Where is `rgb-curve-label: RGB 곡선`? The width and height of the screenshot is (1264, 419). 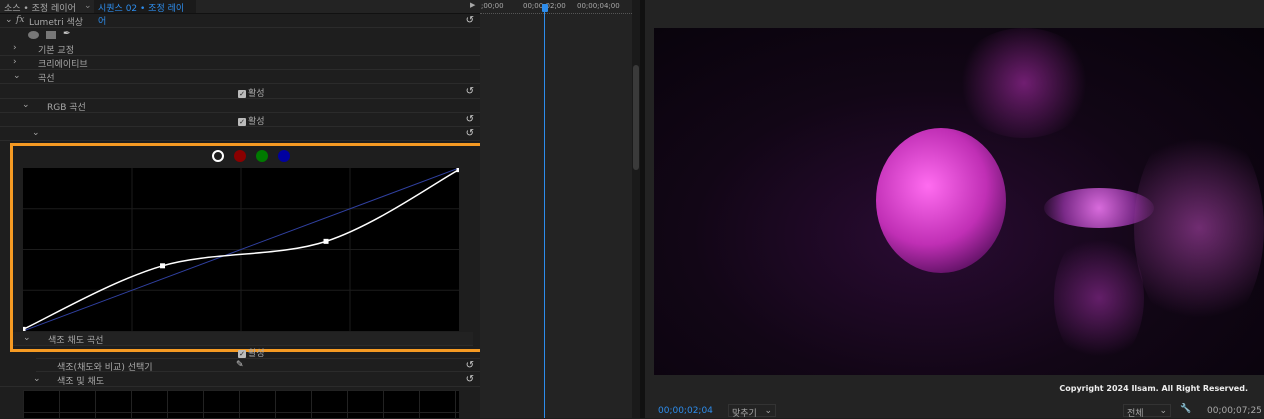
rgb-curve-label: RGB 곡선 is located at coordinates (66, 108).